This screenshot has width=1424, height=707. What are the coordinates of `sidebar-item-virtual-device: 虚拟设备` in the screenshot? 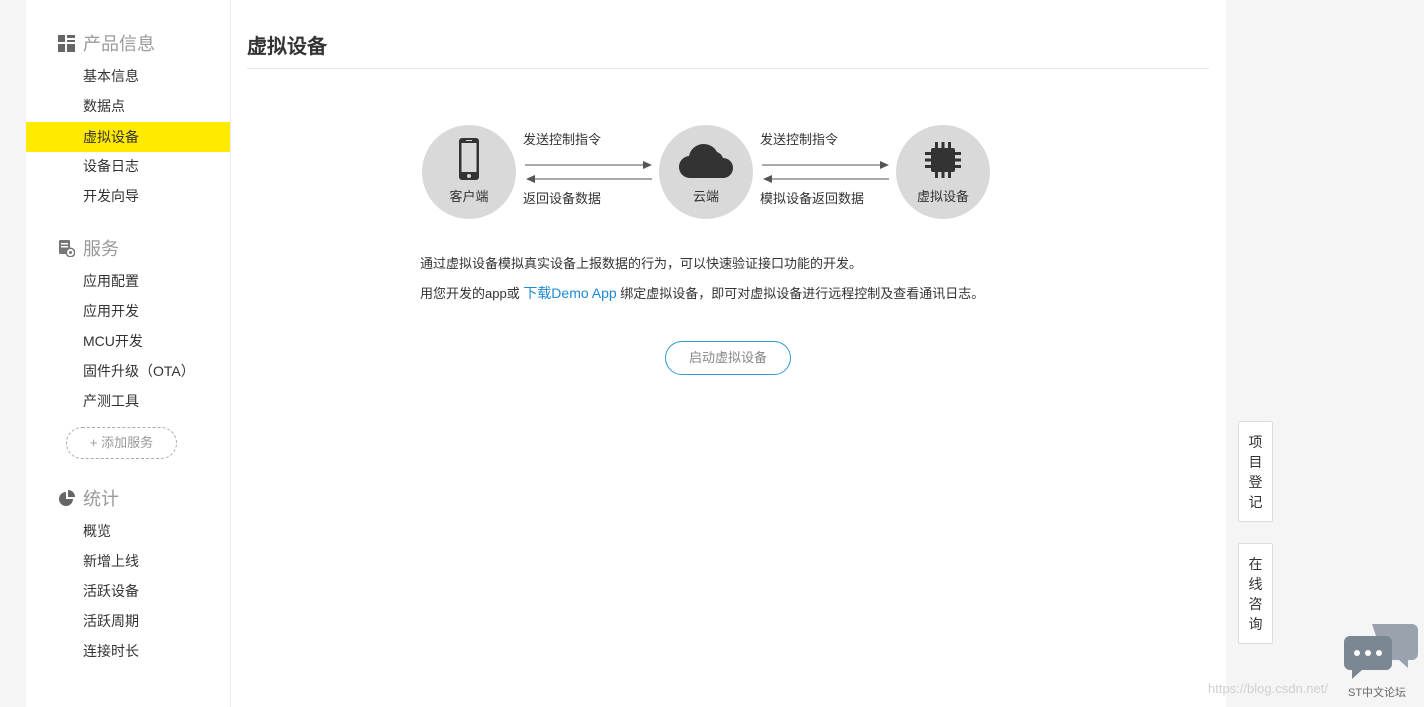 It's located at (128, 137).